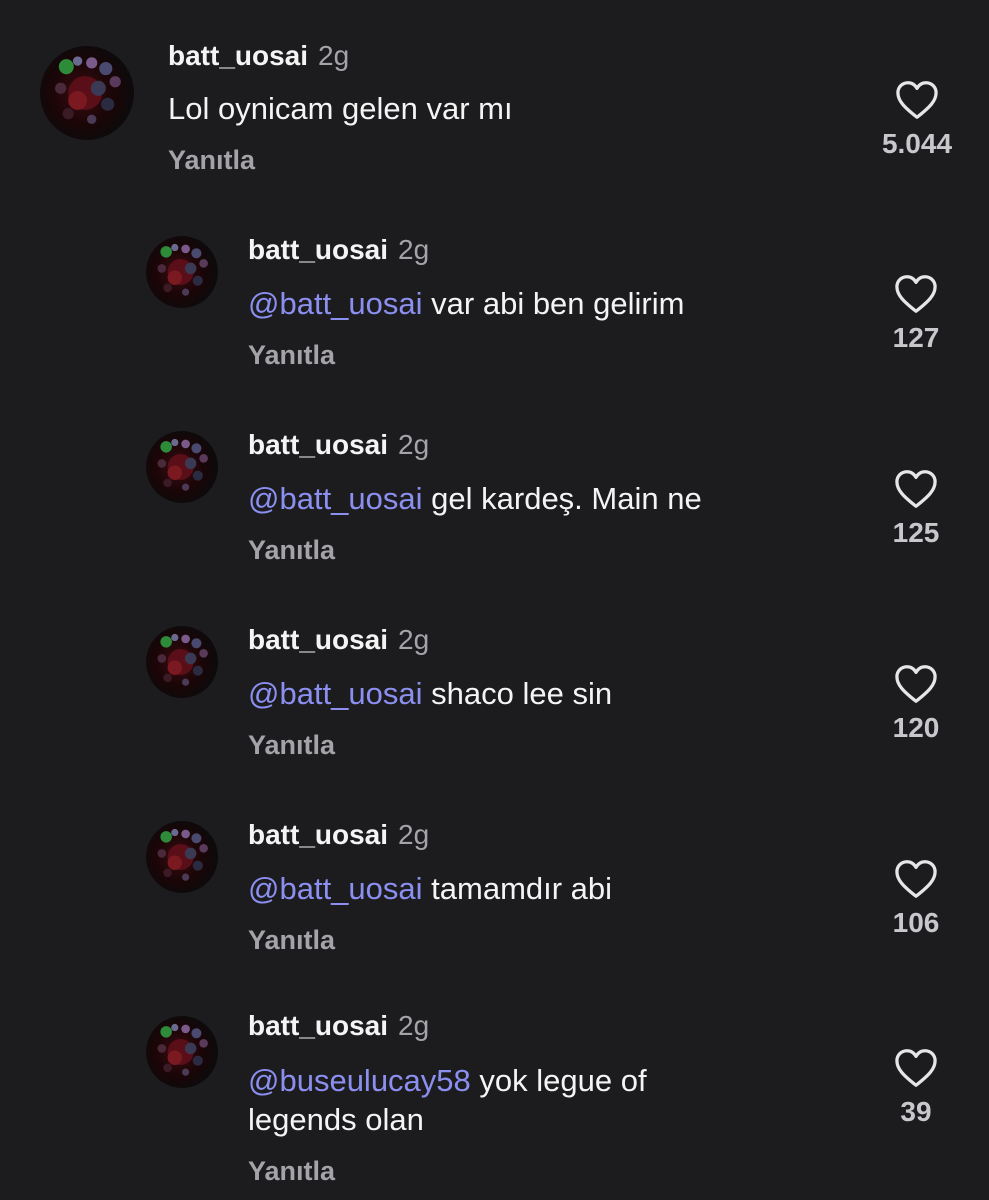  Describe the element at coordinates (916, 1111) in the screenshot. I see `like-count: 39` at that location.